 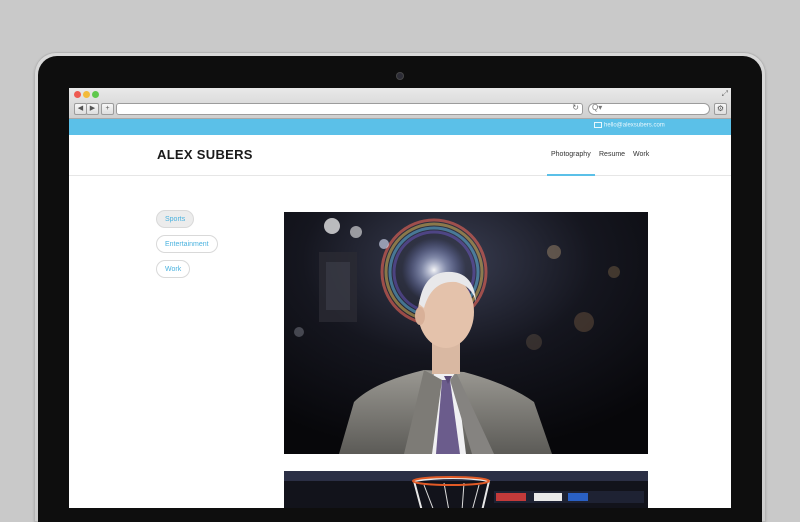 I want to click on close-window-button, so click(x=77, y=94).